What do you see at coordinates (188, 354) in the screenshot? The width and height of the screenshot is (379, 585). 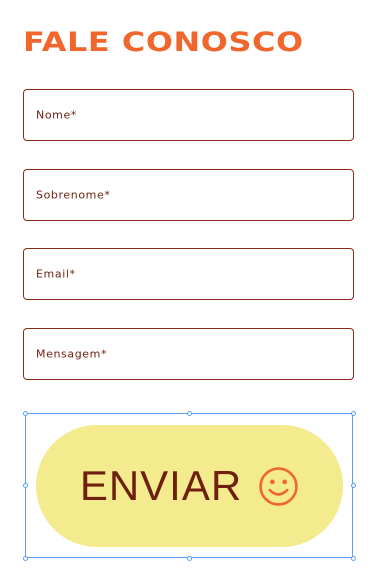 I see `message-field: Mensagem*` at bounding box center [188, 354].